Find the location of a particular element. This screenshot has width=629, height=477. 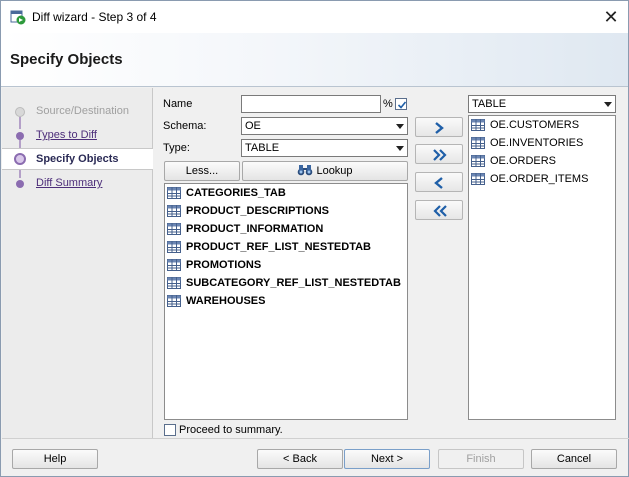

chevron-left-icon is located at coordinates (438, 183).